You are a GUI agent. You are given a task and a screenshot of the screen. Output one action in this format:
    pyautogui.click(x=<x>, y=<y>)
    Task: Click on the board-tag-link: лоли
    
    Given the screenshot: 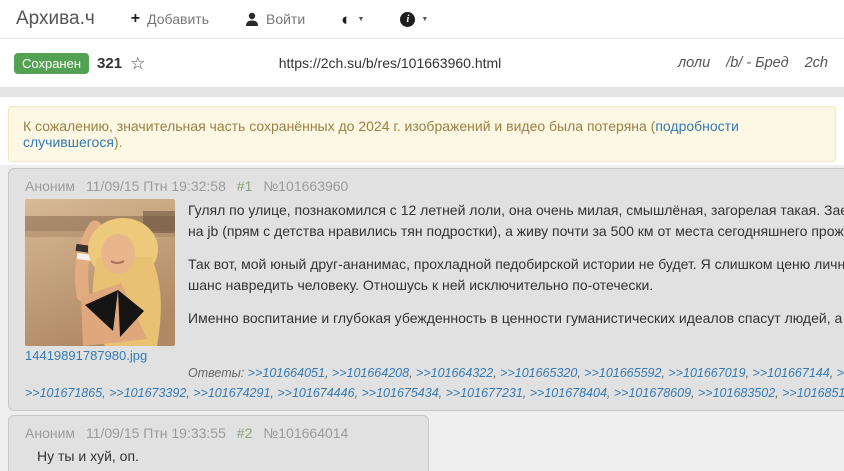 What is the action you would take?
    pyautogui.click(x=694, y=63)
    